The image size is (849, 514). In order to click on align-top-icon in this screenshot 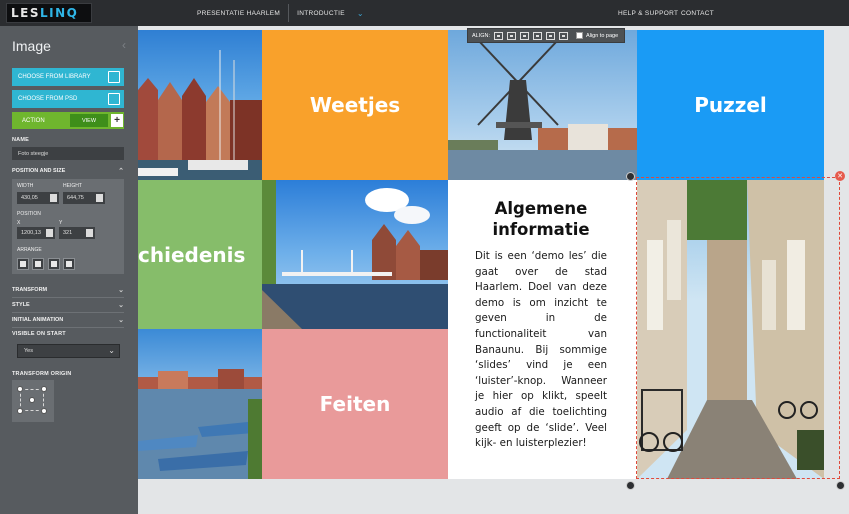, I will do `click(538, 35)`.